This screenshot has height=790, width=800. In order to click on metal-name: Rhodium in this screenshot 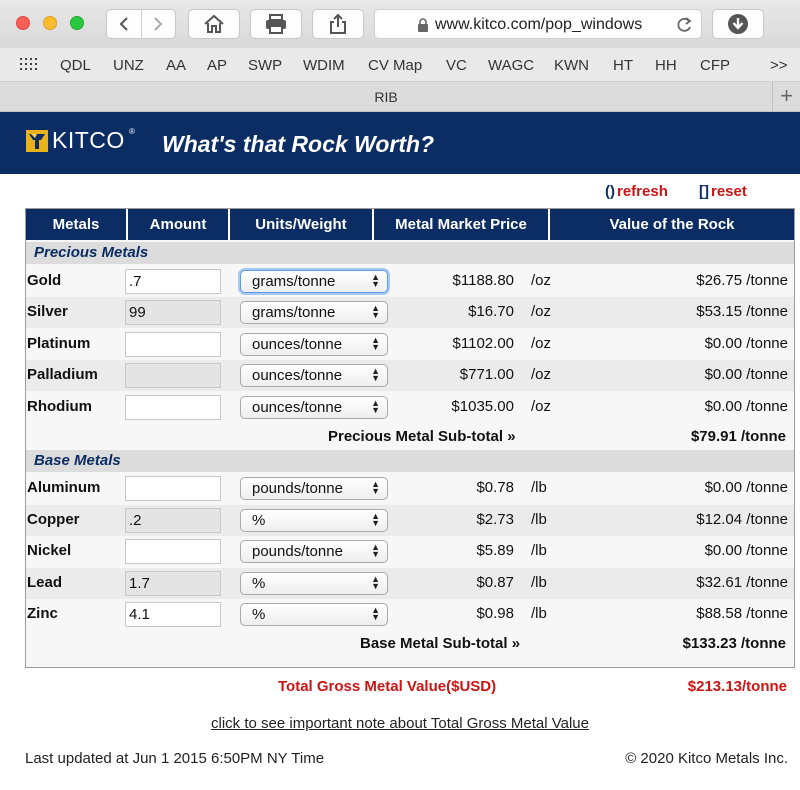, I will do `click(59, 406)`.